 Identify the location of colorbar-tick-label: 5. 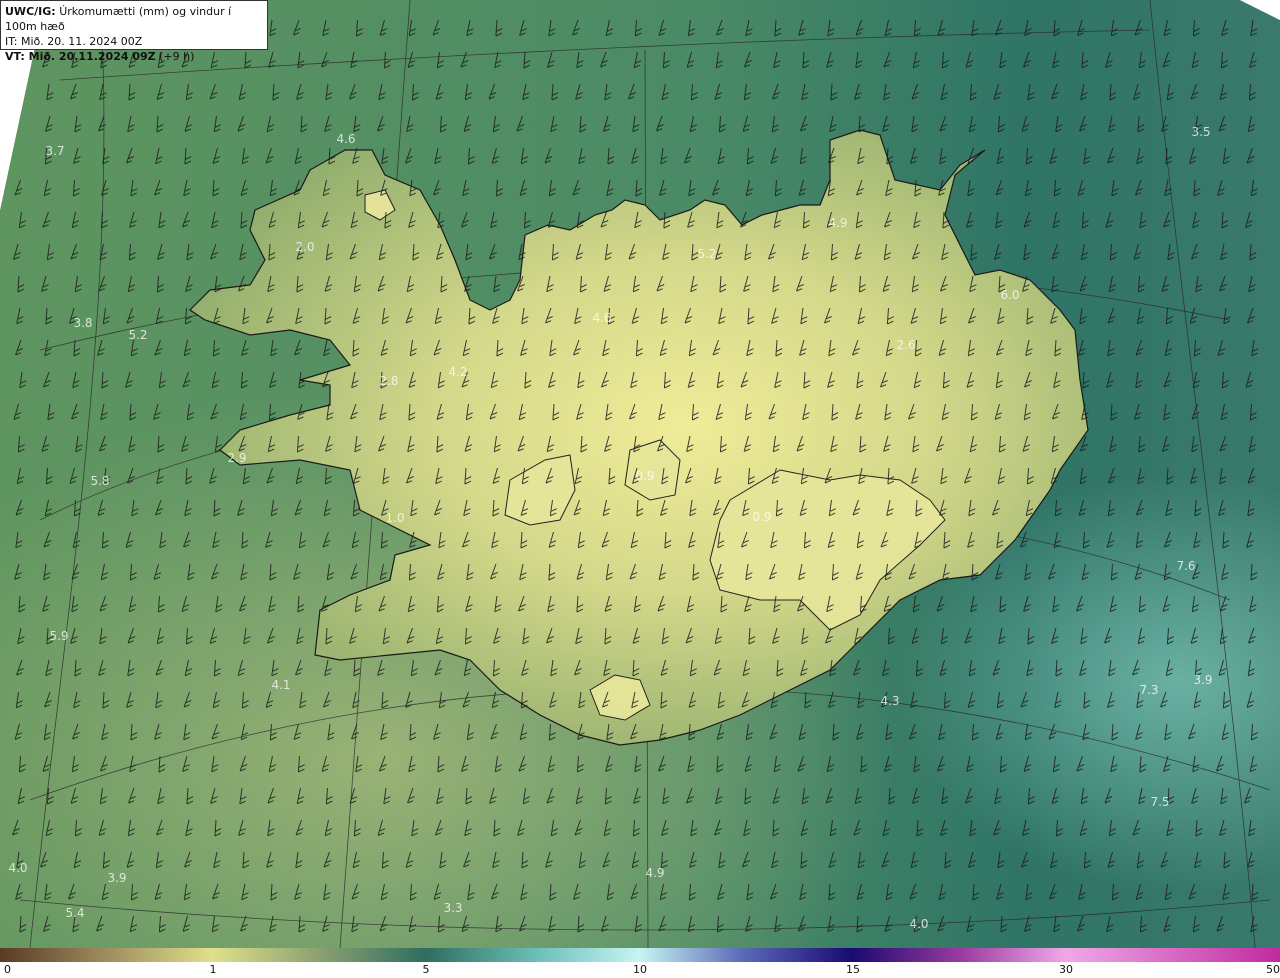
(426, 969).